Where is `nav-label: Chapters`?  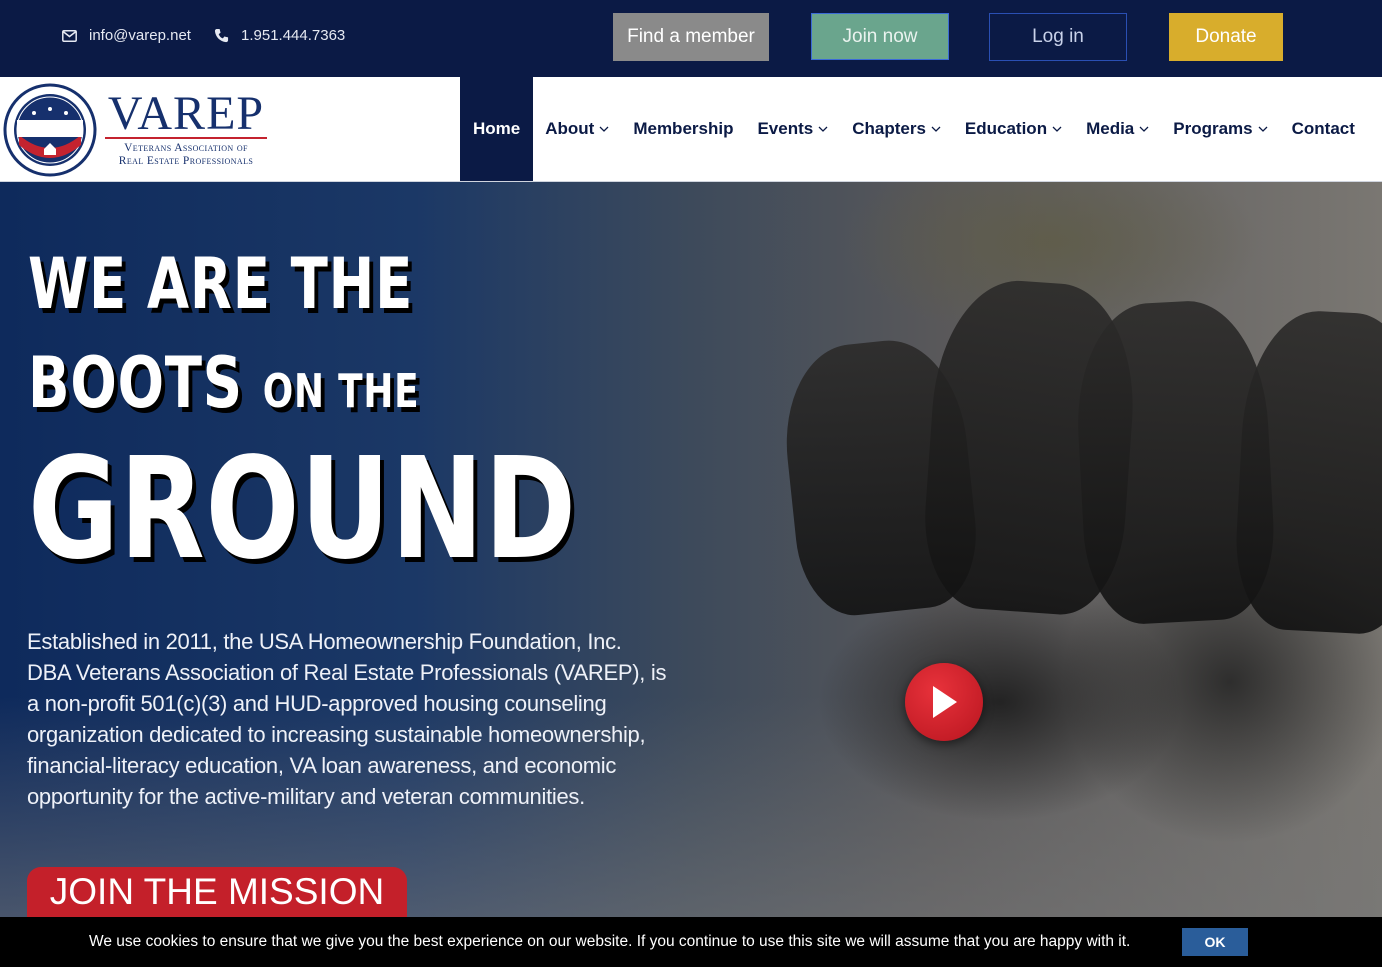 nav-label: Chapters is located at coordinates (889, 128).